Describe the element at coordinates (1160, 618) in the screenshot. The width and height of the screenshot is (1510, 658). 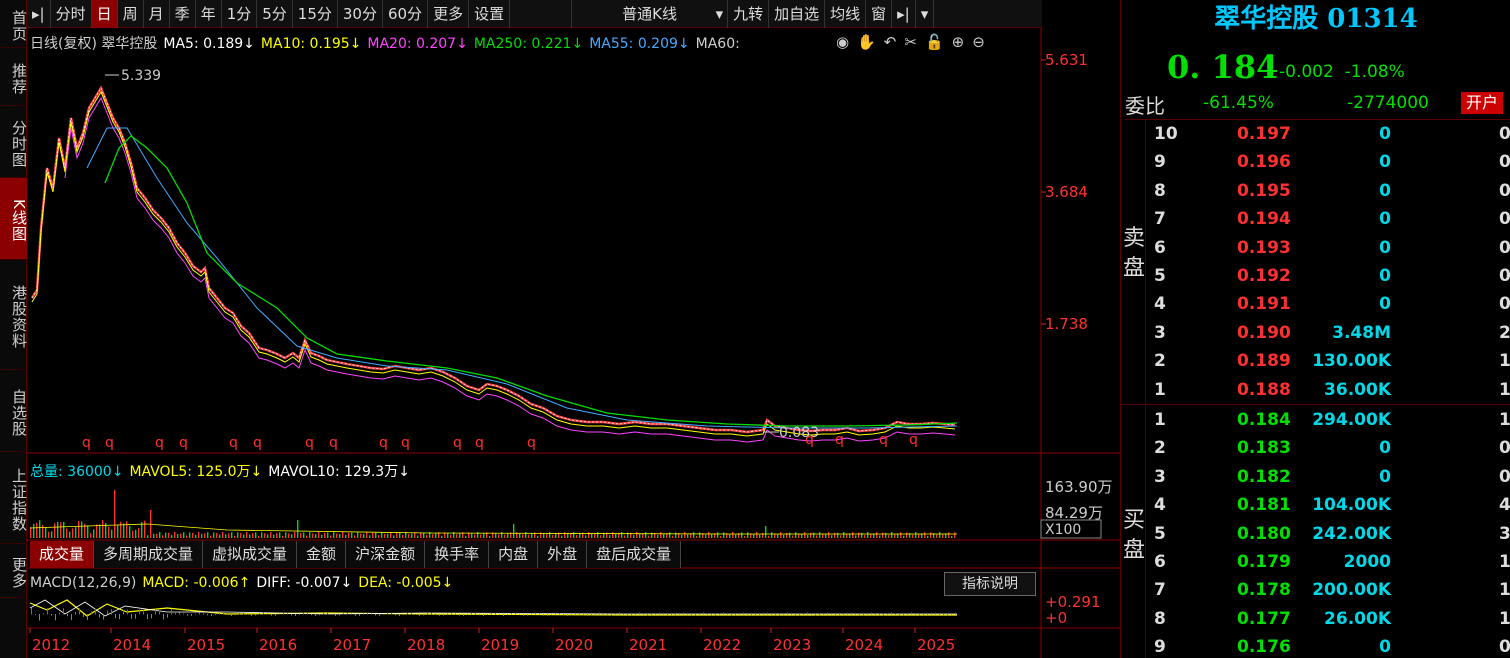
I see `order-level: 8` at that location.